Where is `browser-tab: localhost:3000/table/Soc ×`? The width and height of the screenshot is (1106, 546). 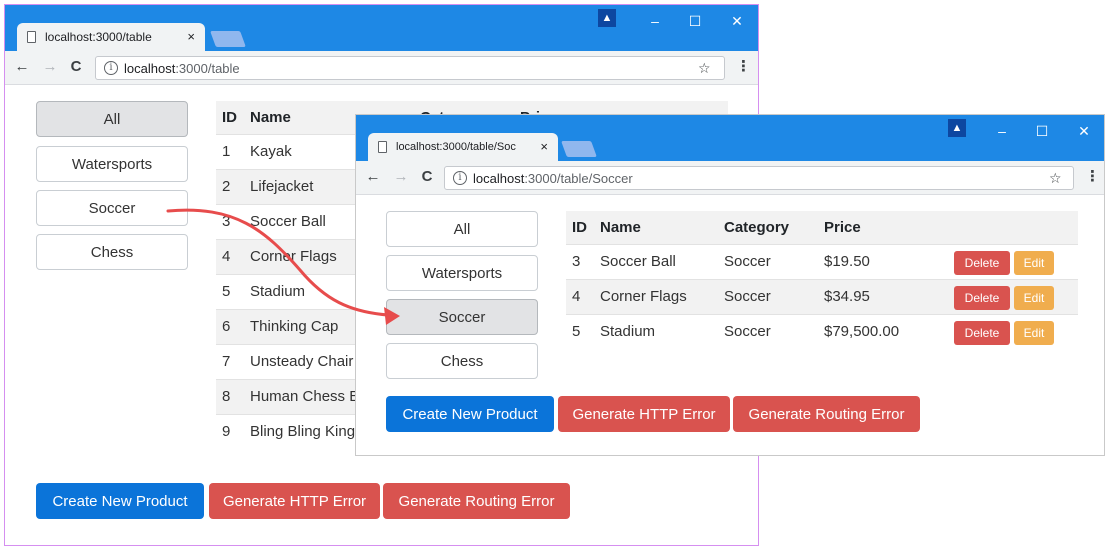 browser-tab: localhost:3000/table/Soc × is located at coordinates (463, 147).